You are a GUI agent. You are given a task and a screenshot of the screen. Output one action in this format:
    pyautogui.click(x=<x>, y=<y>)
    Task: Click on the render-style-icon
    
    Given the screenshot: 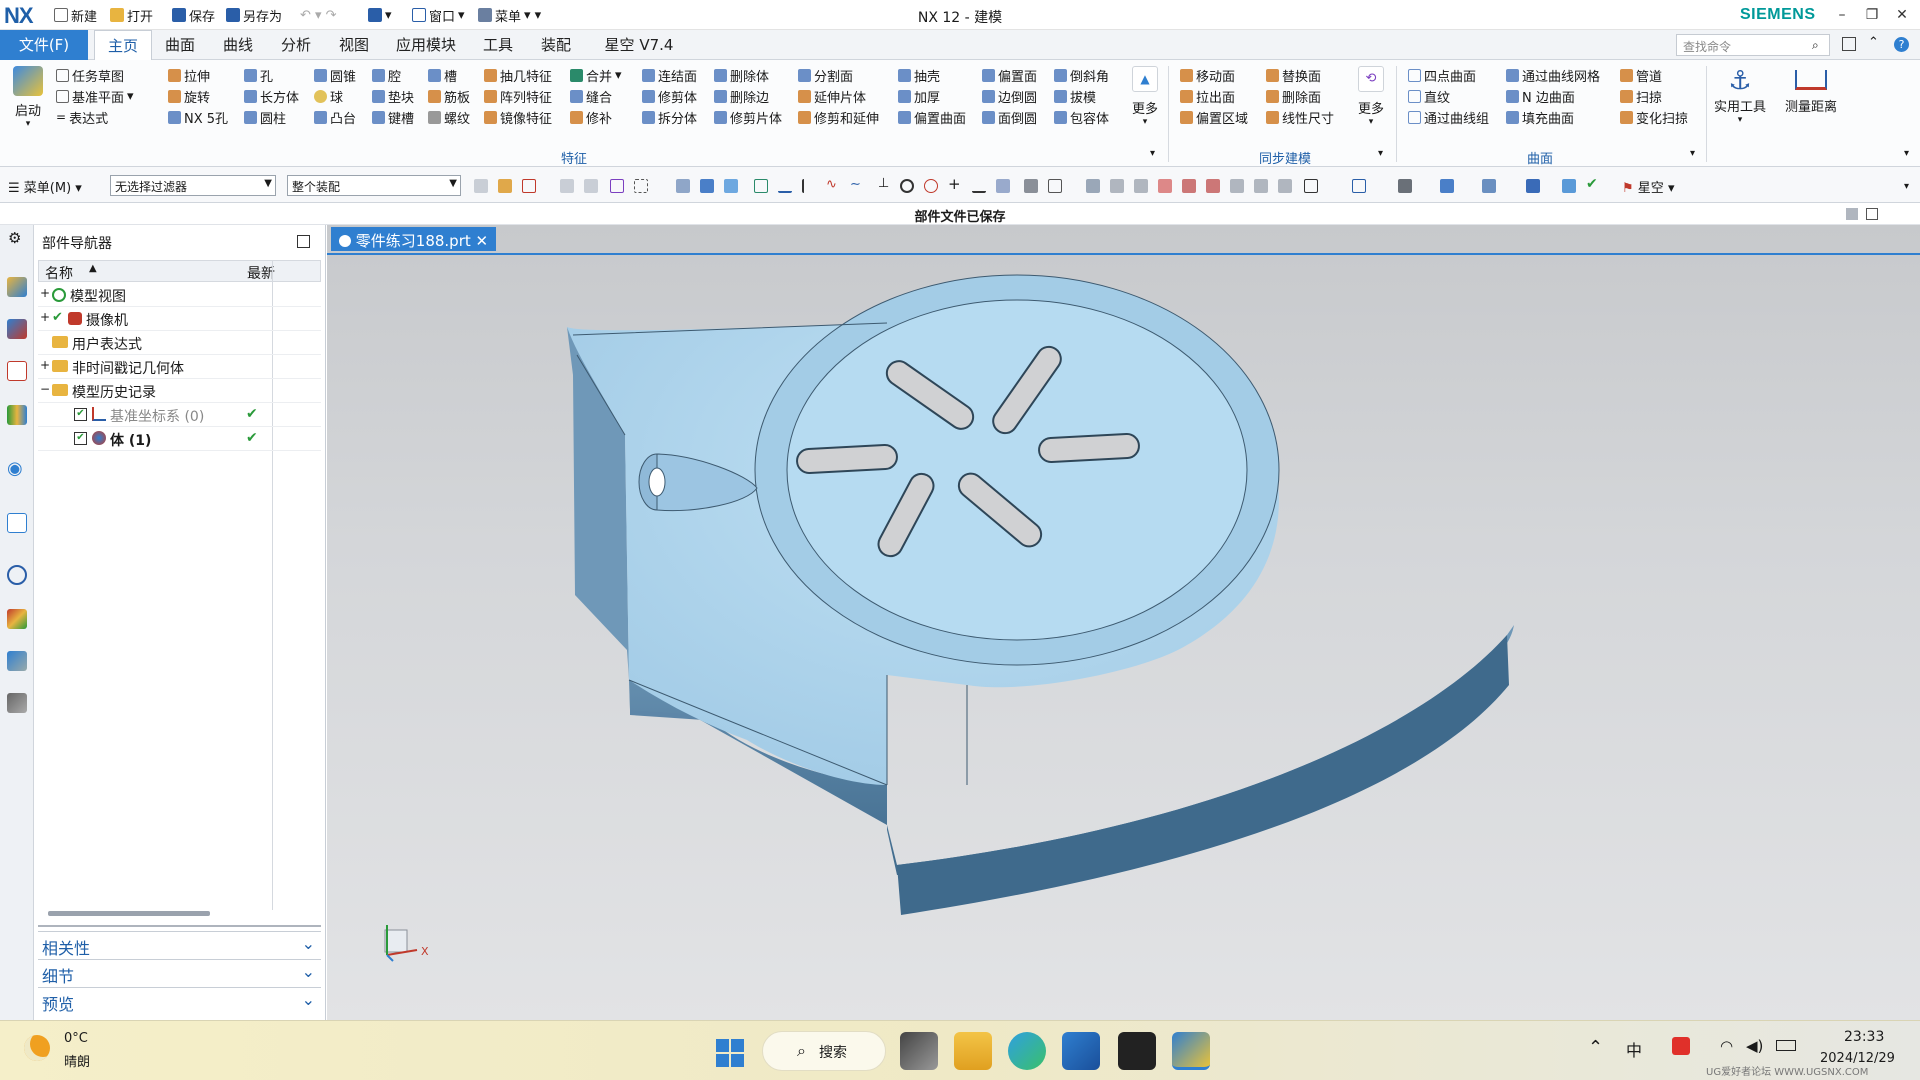 What is the action you would take?
    pyautogui.click(x=1405, y=186)
    